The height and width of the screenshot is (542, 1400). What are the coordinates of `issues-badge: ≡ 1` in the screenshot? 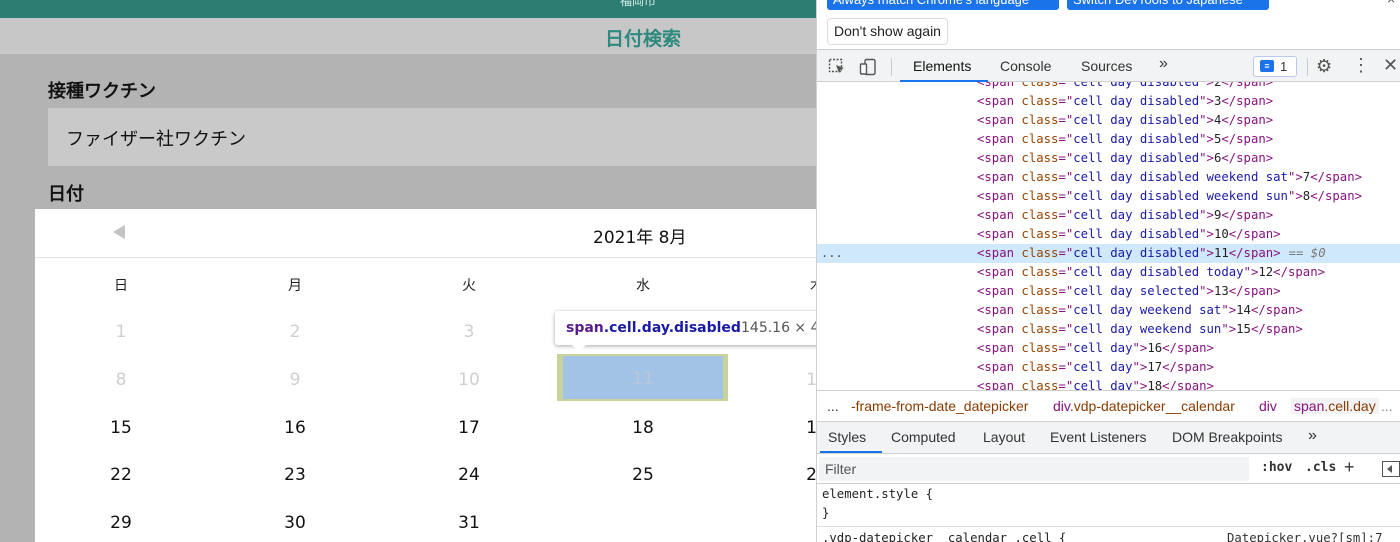 It's located at (1275, 66).